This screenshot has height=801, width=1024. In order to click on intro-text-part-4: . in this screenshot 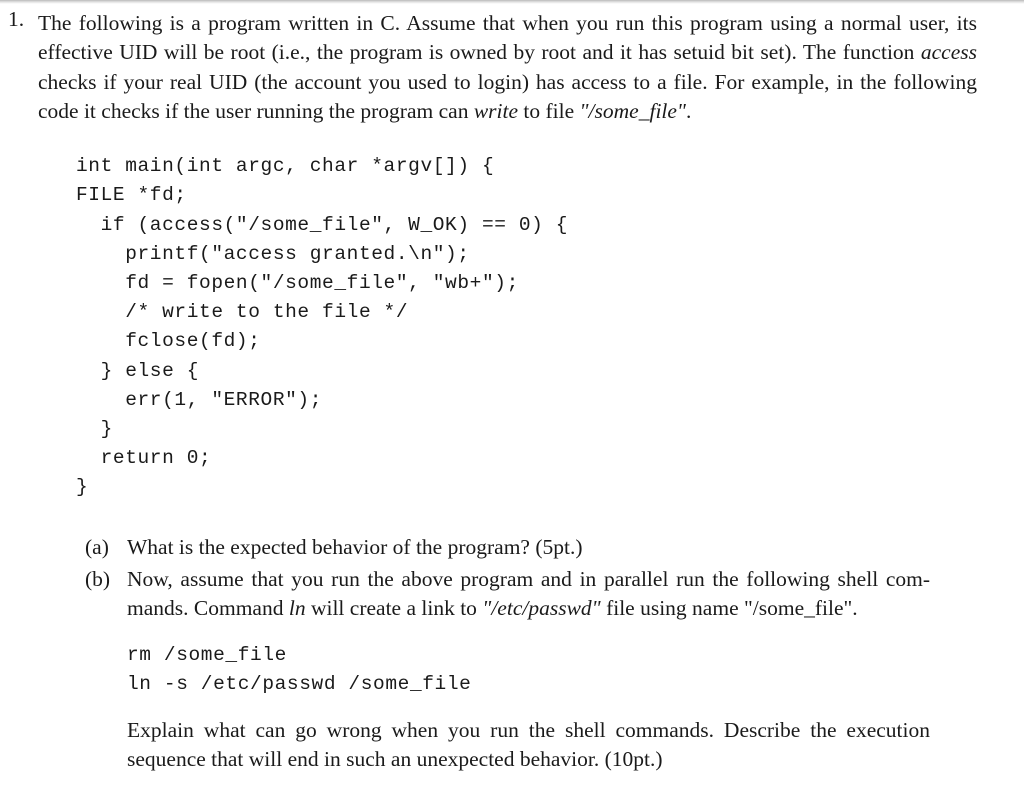, I will do `click(688, 110)`.